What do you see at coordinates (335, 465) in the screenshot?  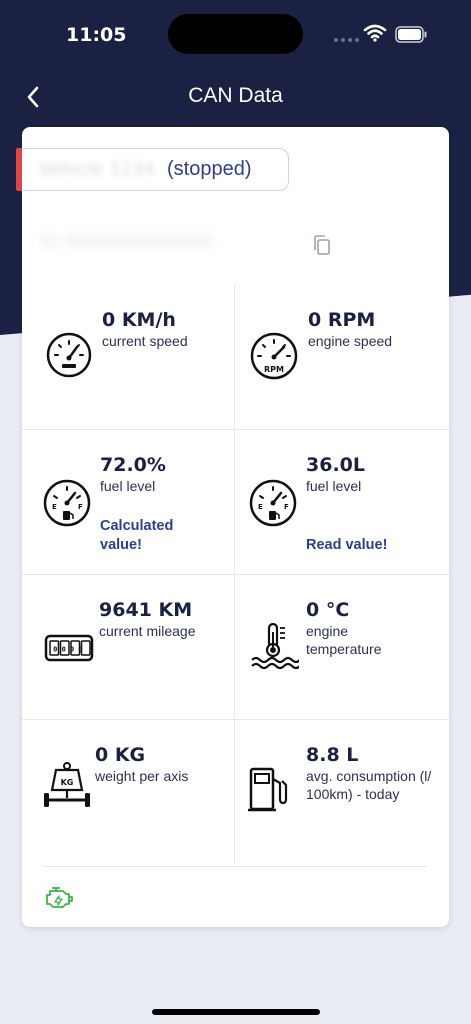 I see `metric-value: 36.0L` at bounding box center [335, 465].